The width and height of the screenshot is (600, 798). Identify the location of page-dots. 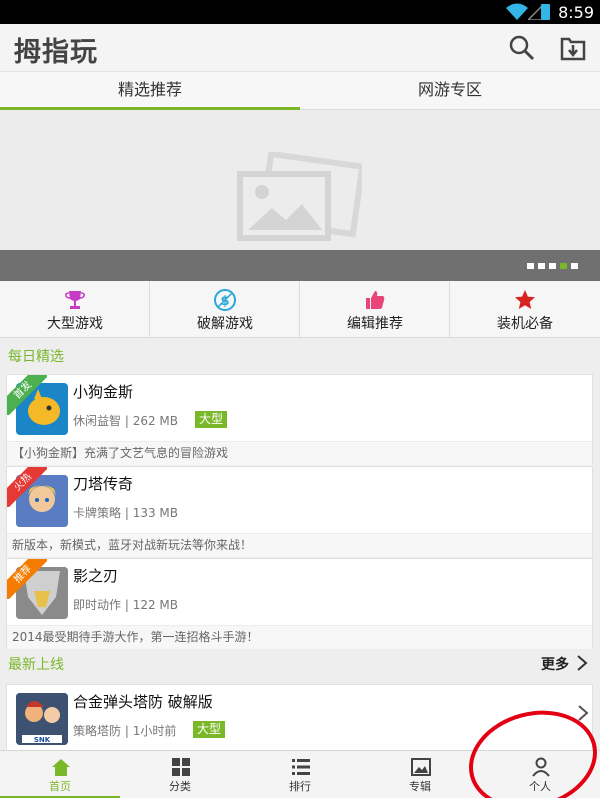
(552, 266).